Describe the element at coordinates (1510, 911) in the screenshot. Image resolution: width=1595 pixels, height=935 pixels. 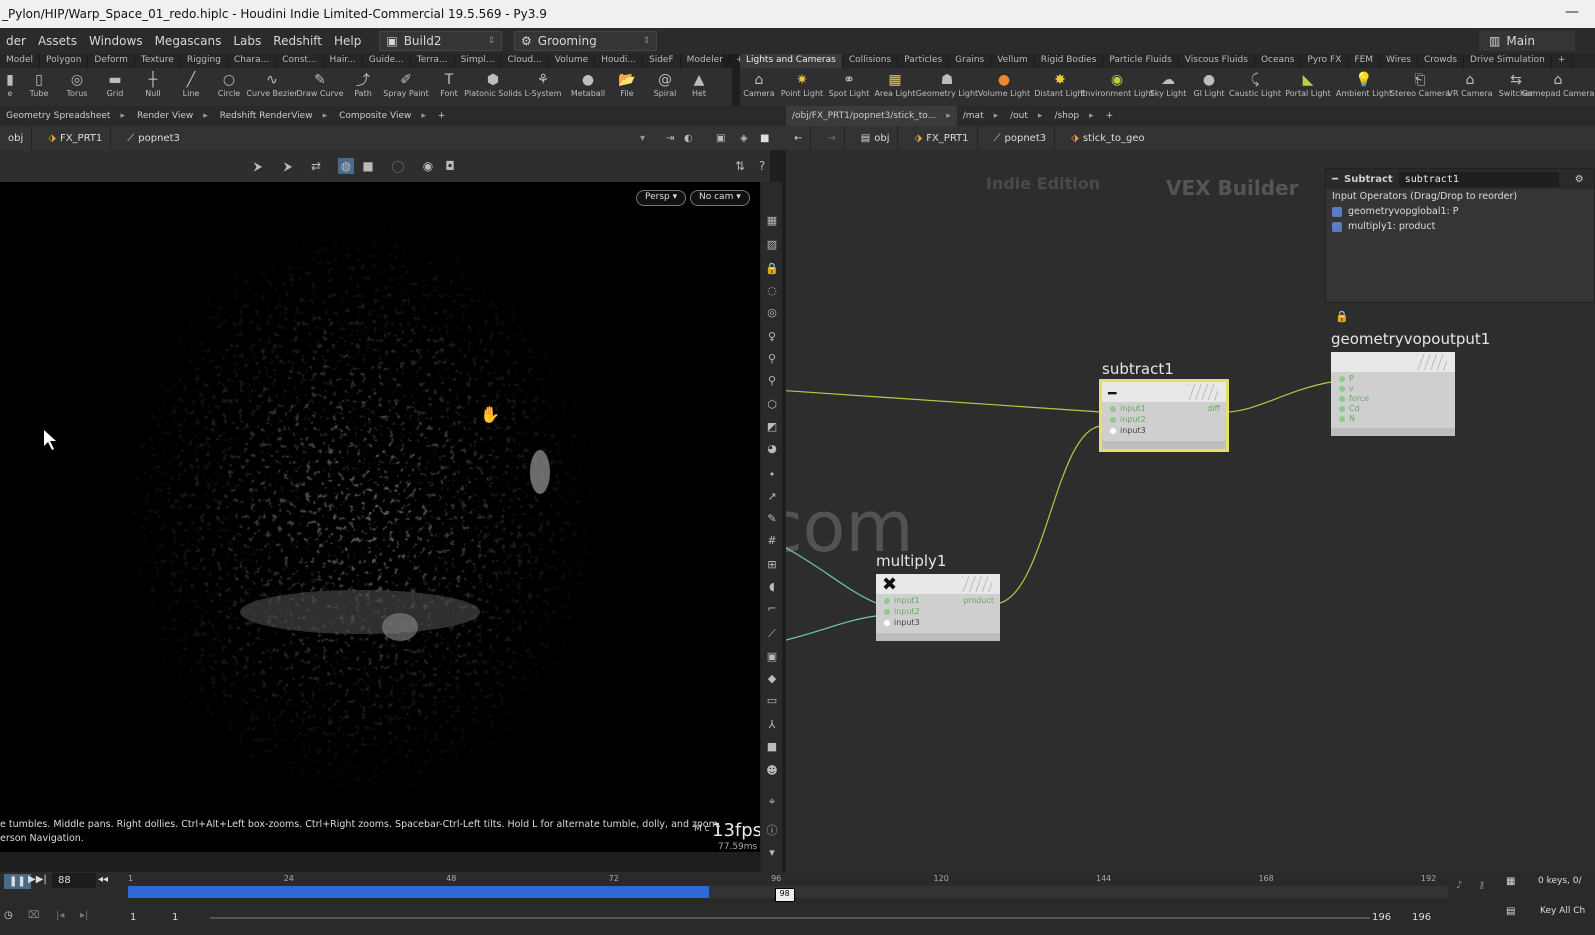
I see `channel-icon: ▤` at that location.